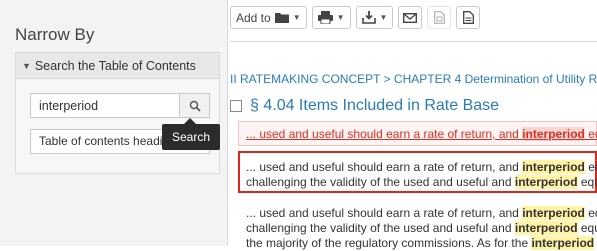  What do you see at coordinates (115, 65) in the screenshot?
I see `search-toc-header-label: Search the Table of Contents` at bounding box center [115, 65].